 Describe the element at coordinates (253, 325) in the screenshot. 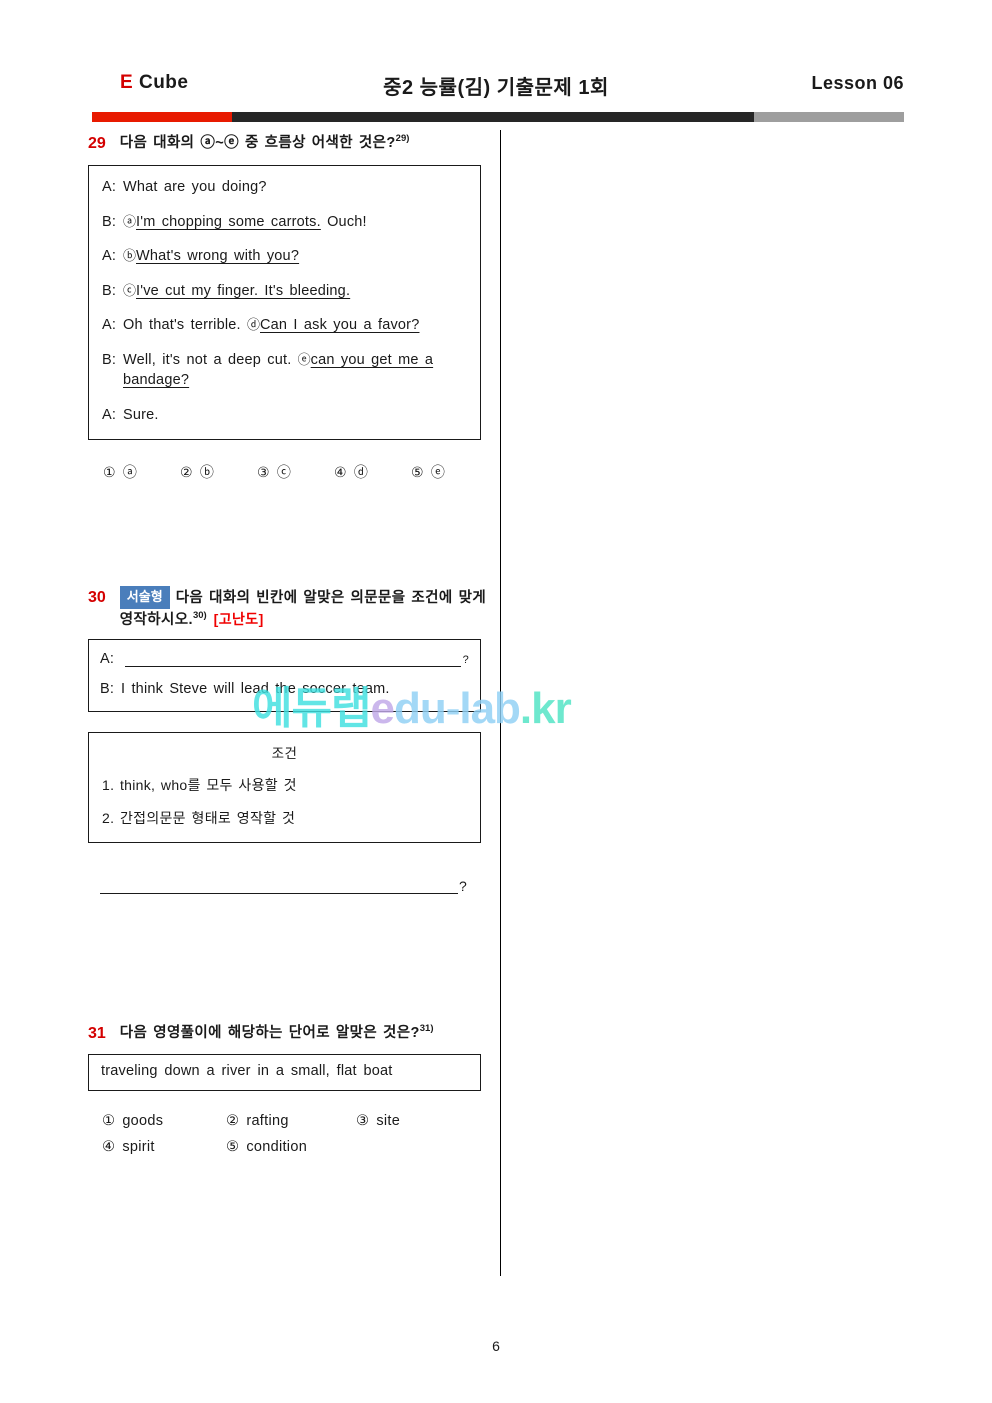

I see `choice-marker-d: ⓓ` at that location.